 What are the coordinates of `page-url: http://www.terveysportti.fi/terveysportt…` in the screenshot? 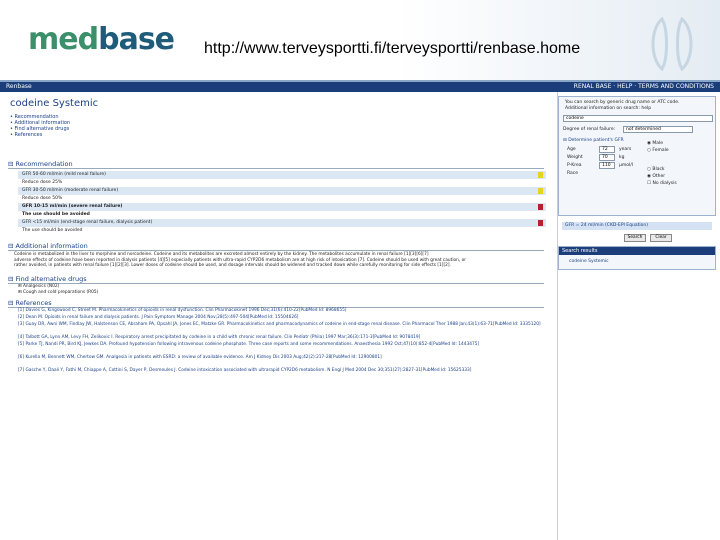 It's located at (392, 48).